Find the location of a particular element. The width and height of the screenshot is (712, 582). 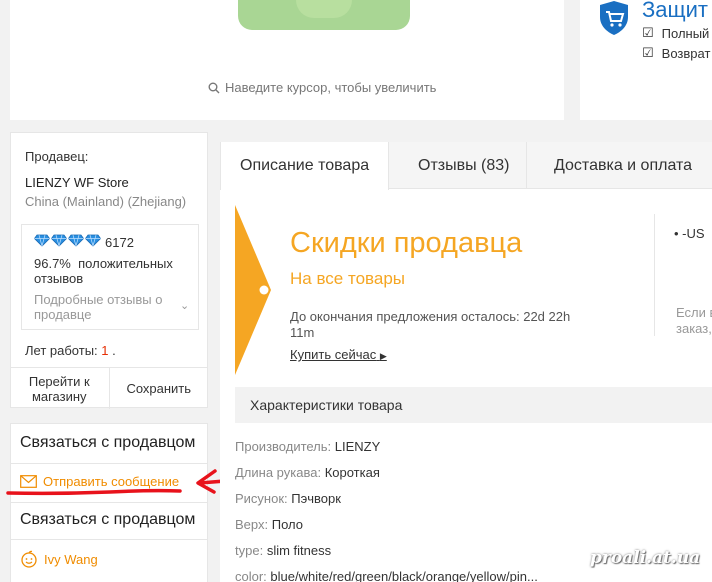

contact-seller-panel-2: Связаться с продавцом Ivy Wang is located at coordinates (109, 542).